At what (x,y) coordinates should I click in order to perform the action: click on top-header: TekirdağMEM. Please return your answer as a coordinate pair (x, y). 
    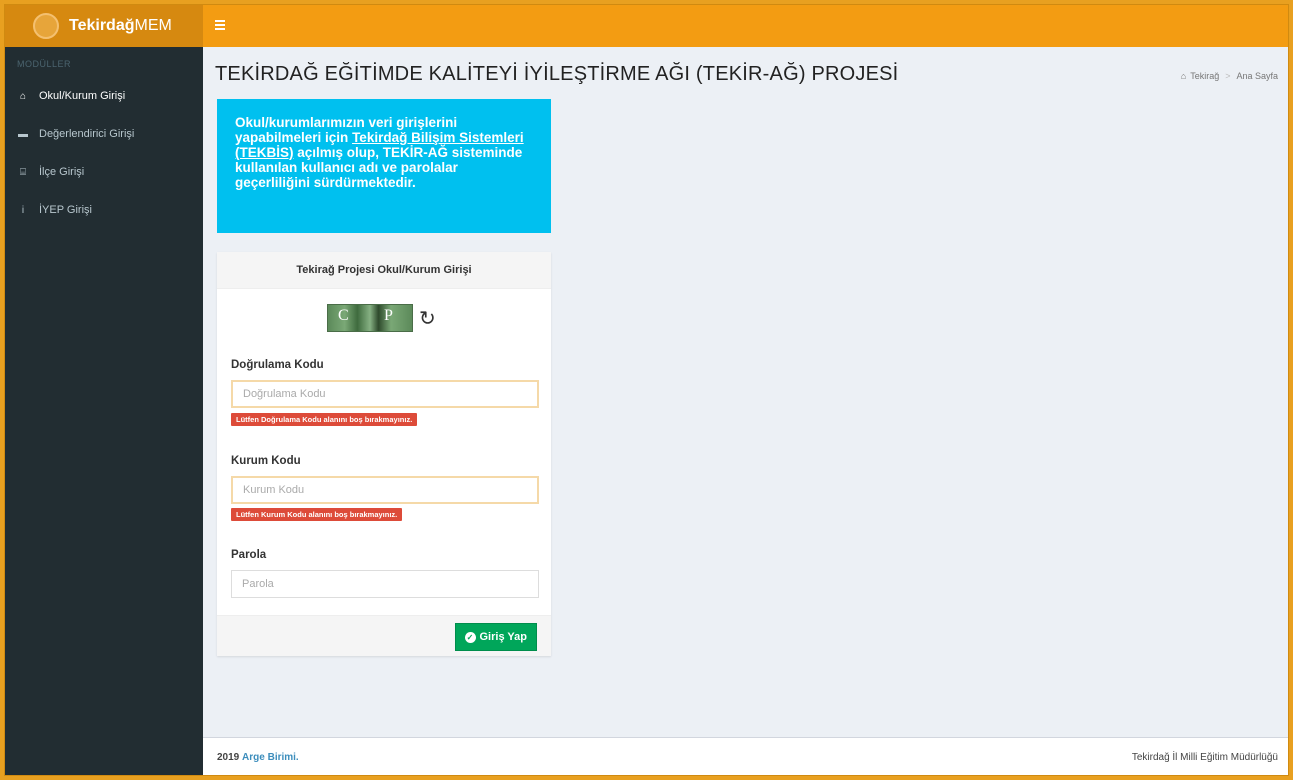
    Looking at the image, I should click on (646, 26).